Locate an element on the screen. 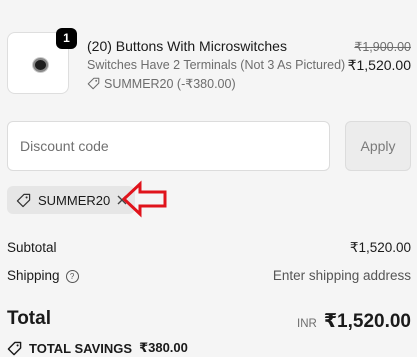 The height and width of the screenshot is (357, 417). total-savings: TOTAL SAVINGS ₹380.00 is located at coordinates (97, 348).